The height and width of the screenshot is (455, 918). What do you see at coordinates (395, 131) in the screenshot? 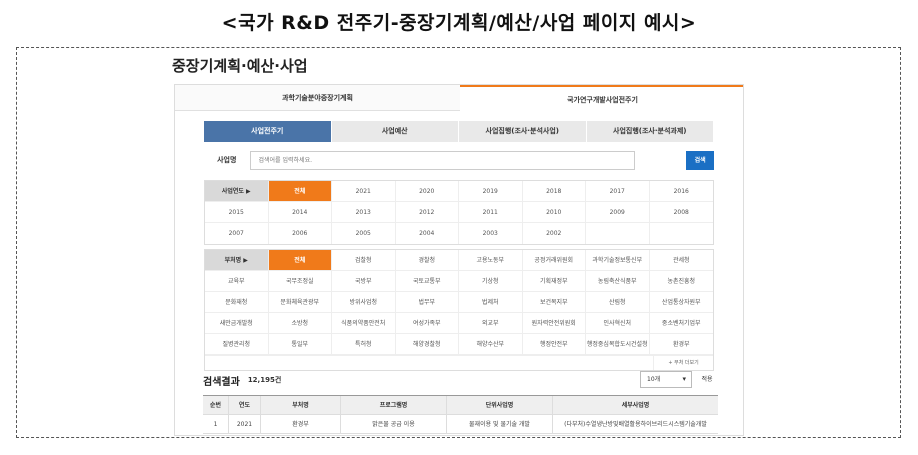
I see `tab-project-budget: 사업예산` at bounding box center [395, 131].